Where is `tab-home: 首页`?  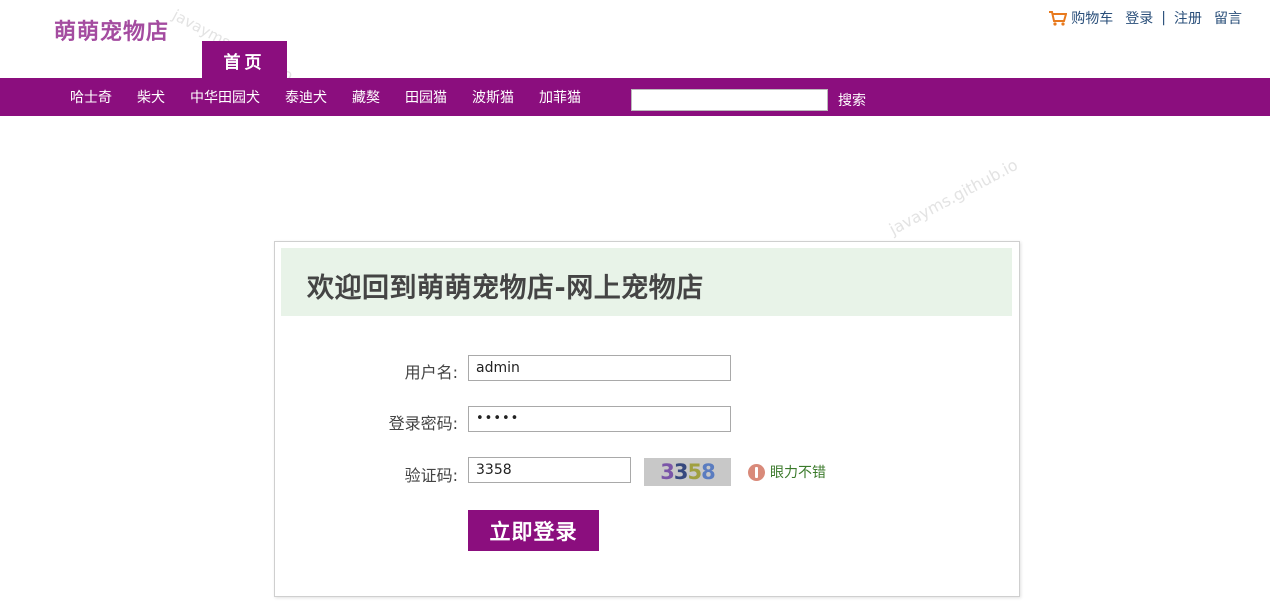 tab-home: 首页 is located at coordinates (244, 60).